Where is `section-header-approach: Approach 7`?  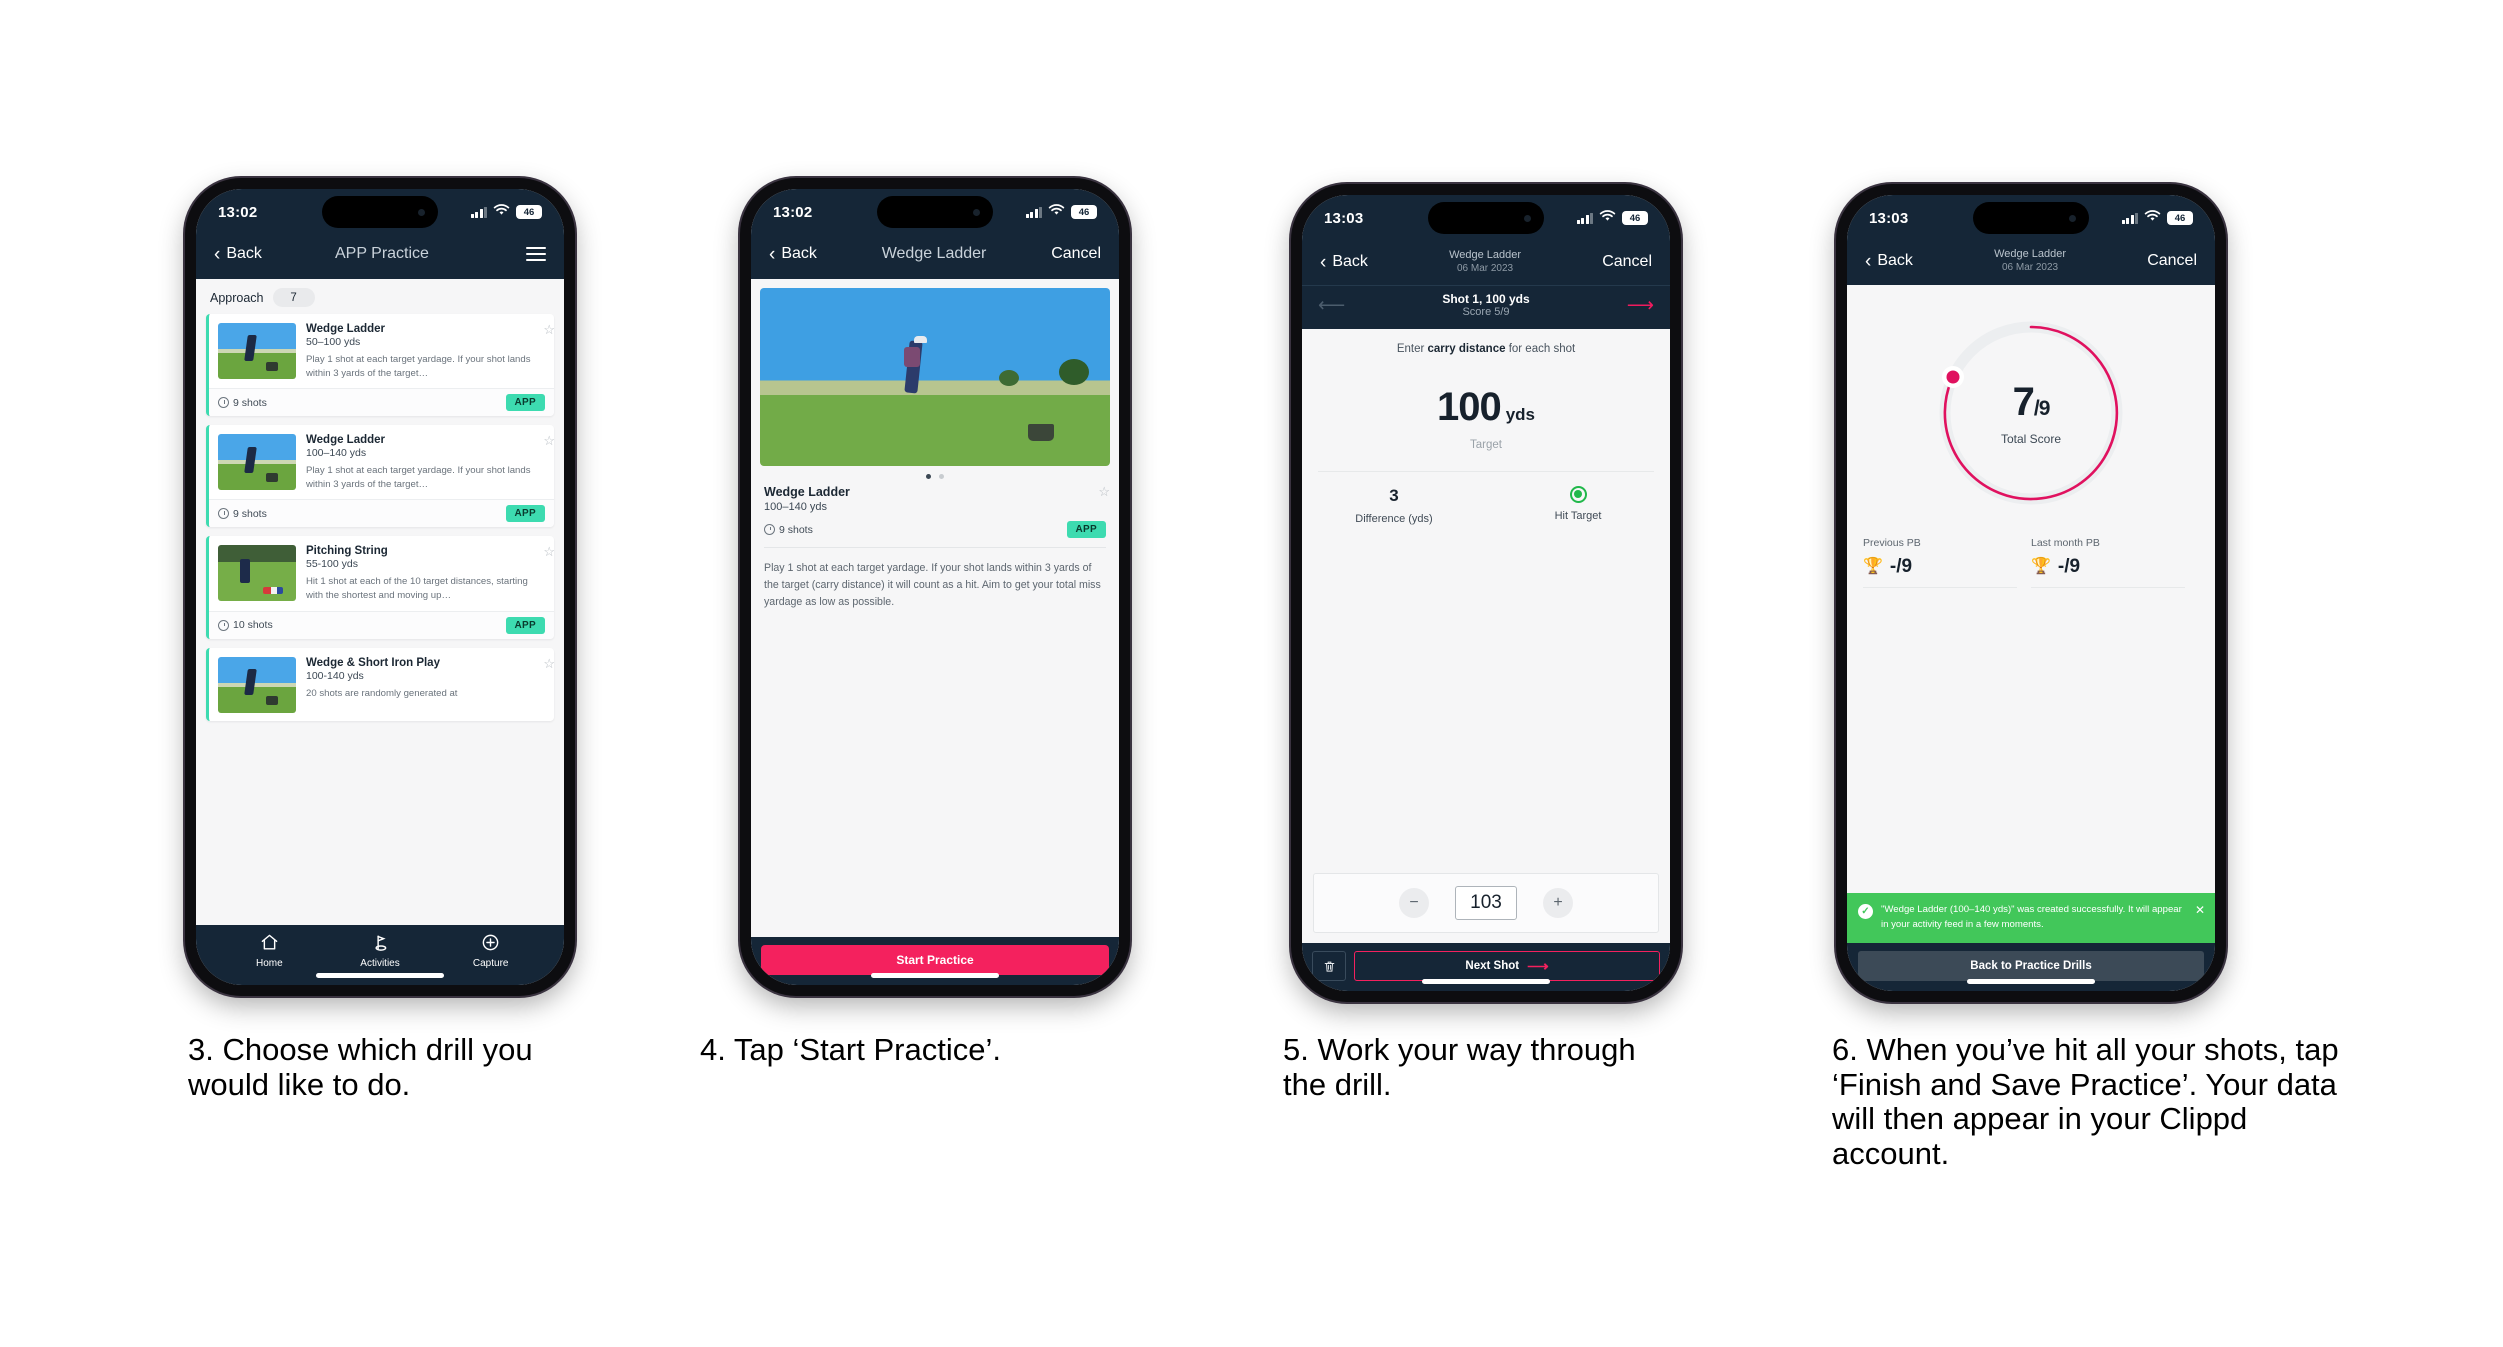
section-header-approach: Approach 7 is located at coordinates (380, 296).